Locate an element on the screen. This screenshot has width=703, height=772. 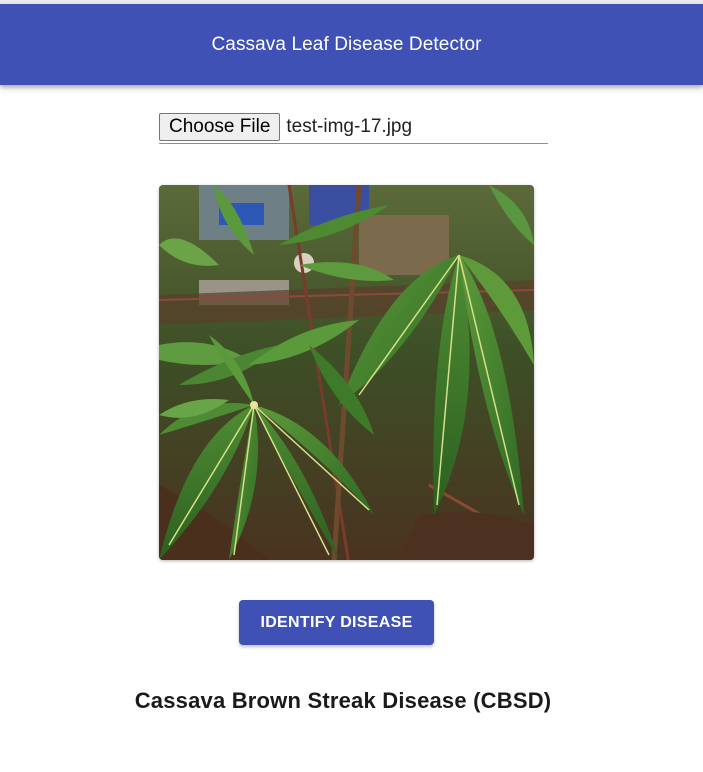
selected-file-name: test-img-17.jpg is located at coordinates (349, 126).